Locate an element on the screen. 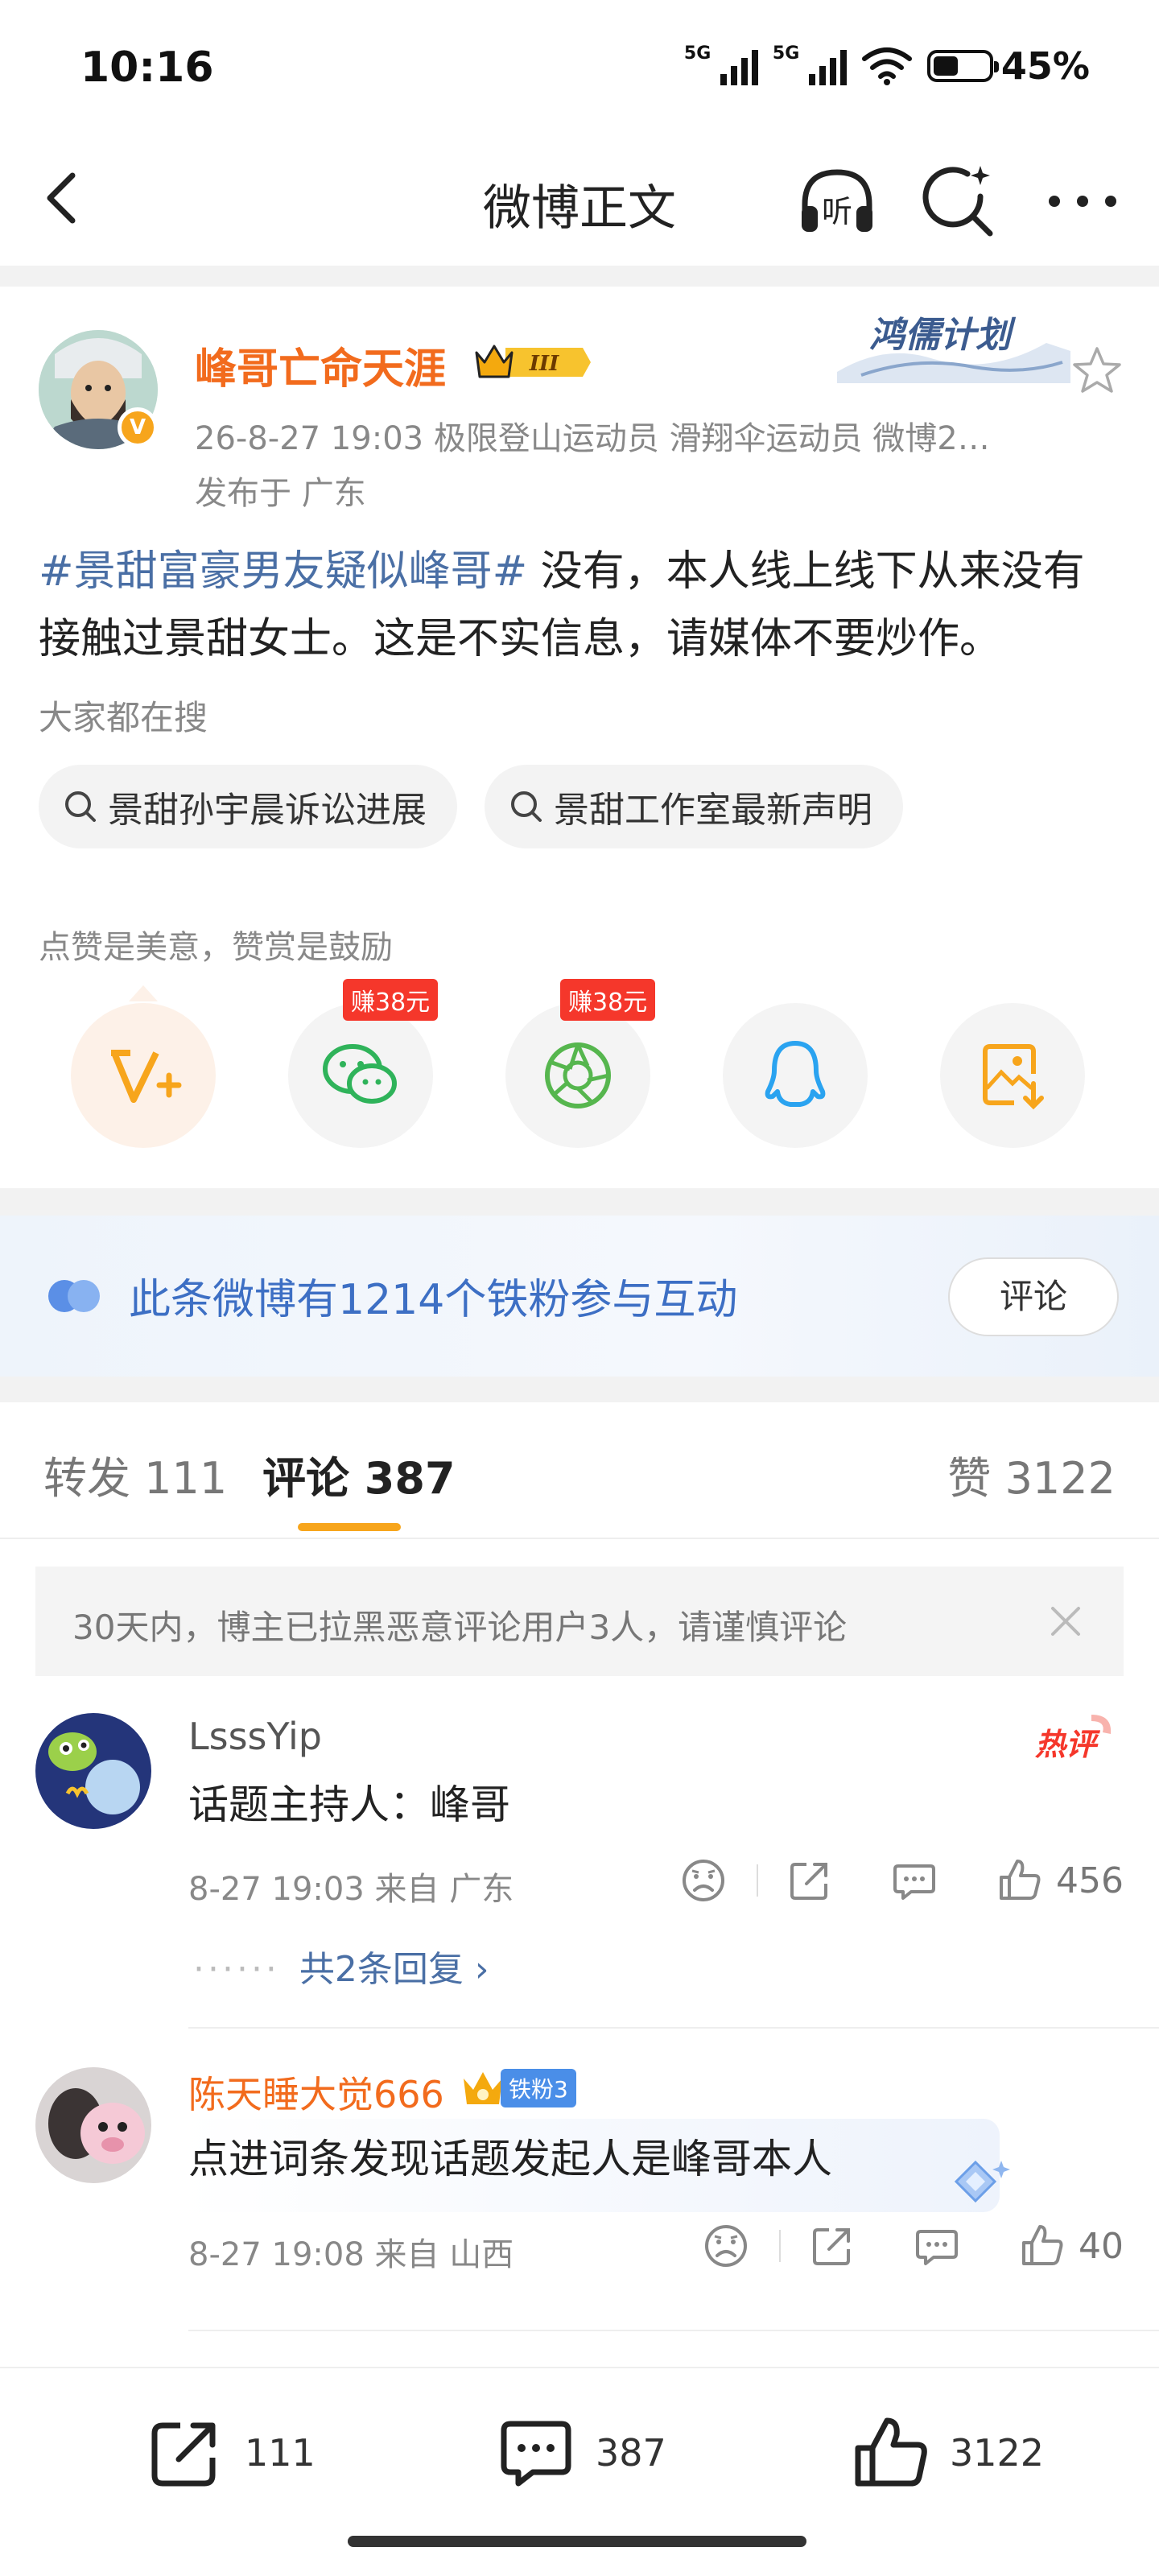  image-download-icon is located at coordinates (1013, 1077).